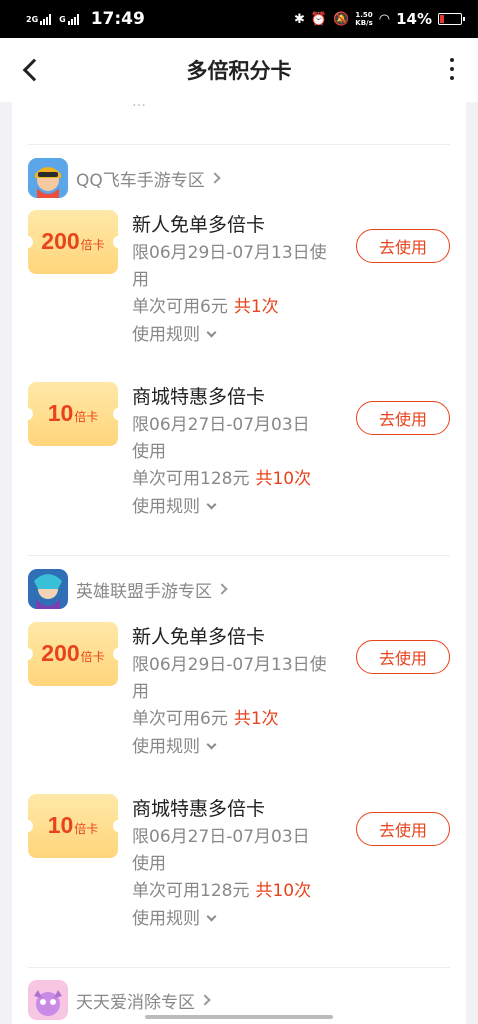 The image size is (478, 1024). I want to click on page-title: 多倍积分卡, so click(239, 71).